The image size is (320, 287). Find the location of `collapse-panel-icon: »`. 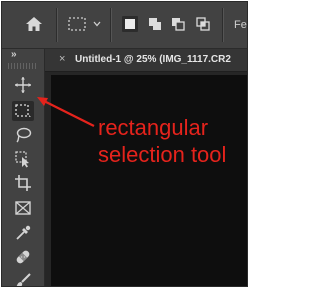

collapse-panel-icon: » is located at coordinates (13, 54).